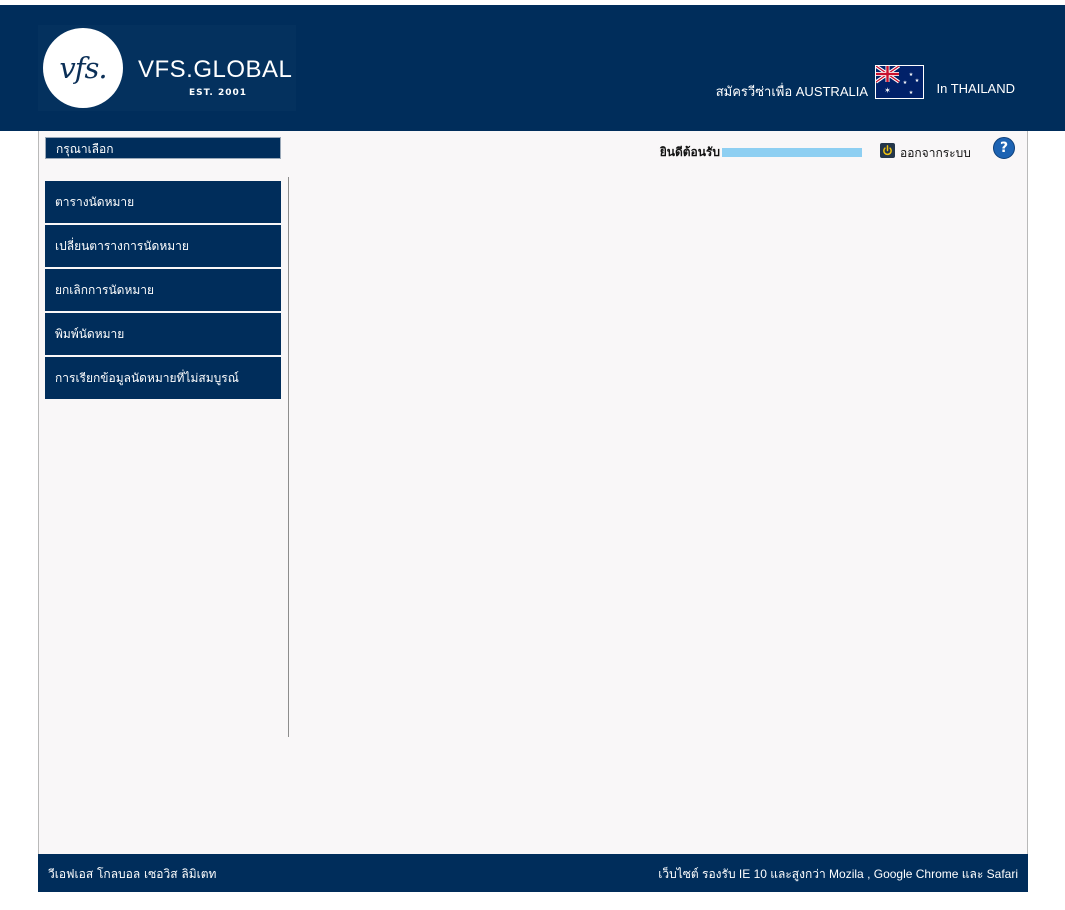 This screenshot has width=1065, height=910. I want to click on sidebar-item-reschedule-appointment: เปลี่ยนตารางการนัดหมาย, so click(163, 246).